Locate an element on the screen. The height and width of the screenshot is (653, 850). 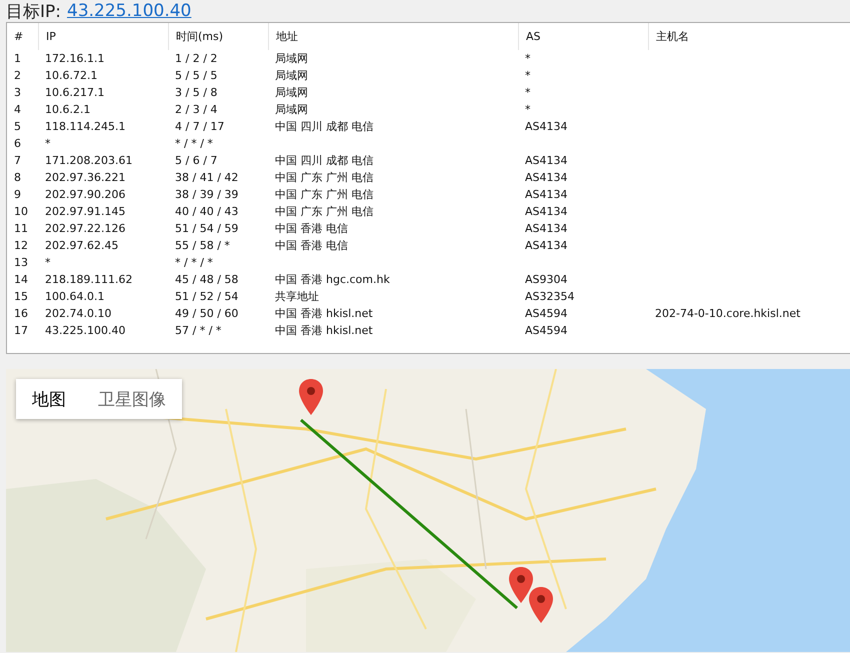
table-cell-text: 202.97.90.206 is located at coordinates (85, 194).